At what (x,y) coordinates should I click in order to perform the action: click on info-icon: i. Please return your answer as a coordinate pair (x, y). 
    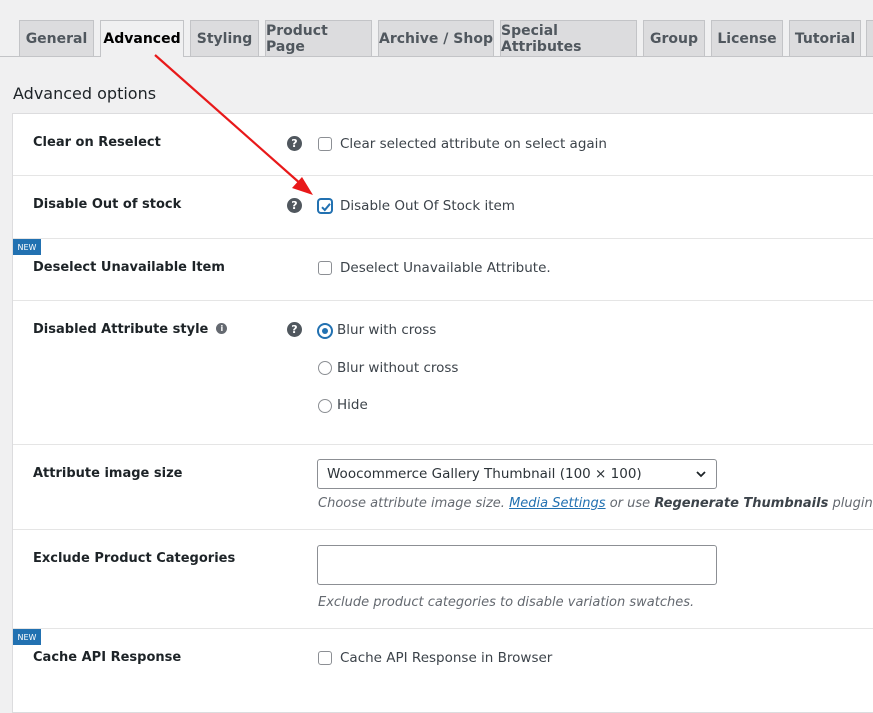
    Looking at the image, I should click on (222, 328).